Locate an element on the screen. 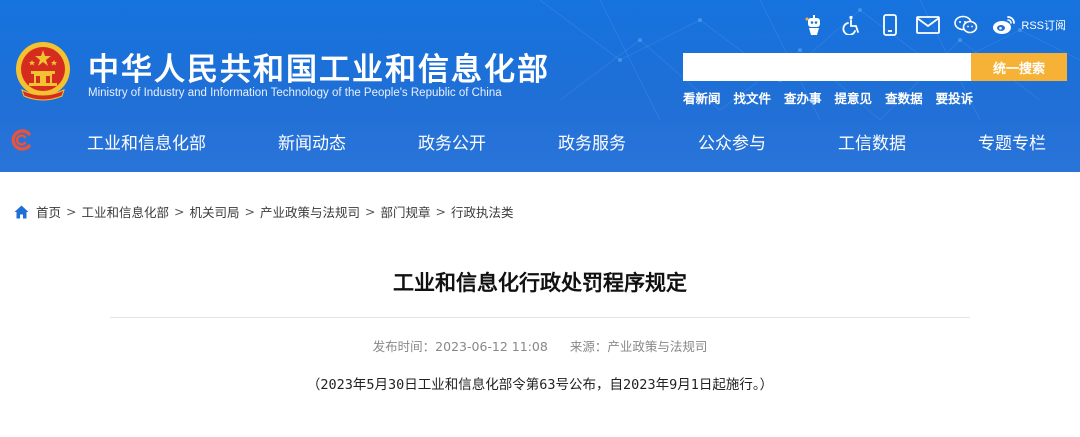 The height and width of the screenshot is (437, 1080). breadcrumb-policy-regulation-dept: 产业政策与法规司 is located at coordinates (310, 211).